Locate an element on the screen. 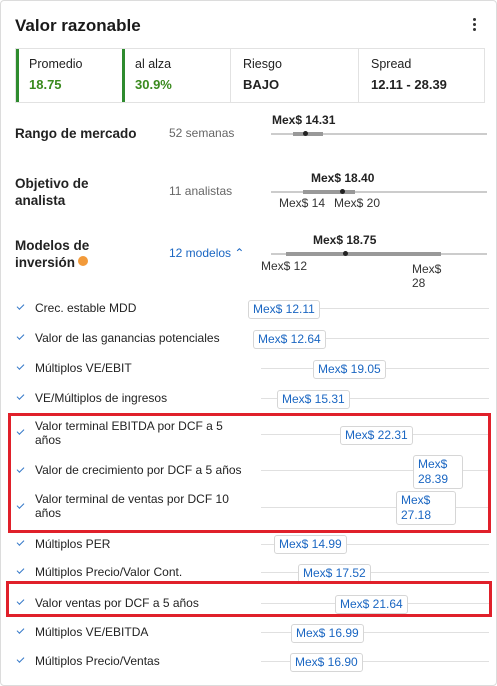 The width and height of the screenshot is (497, 686). model-value: Mex$ 12.11 is located at coordinates (284, 309).